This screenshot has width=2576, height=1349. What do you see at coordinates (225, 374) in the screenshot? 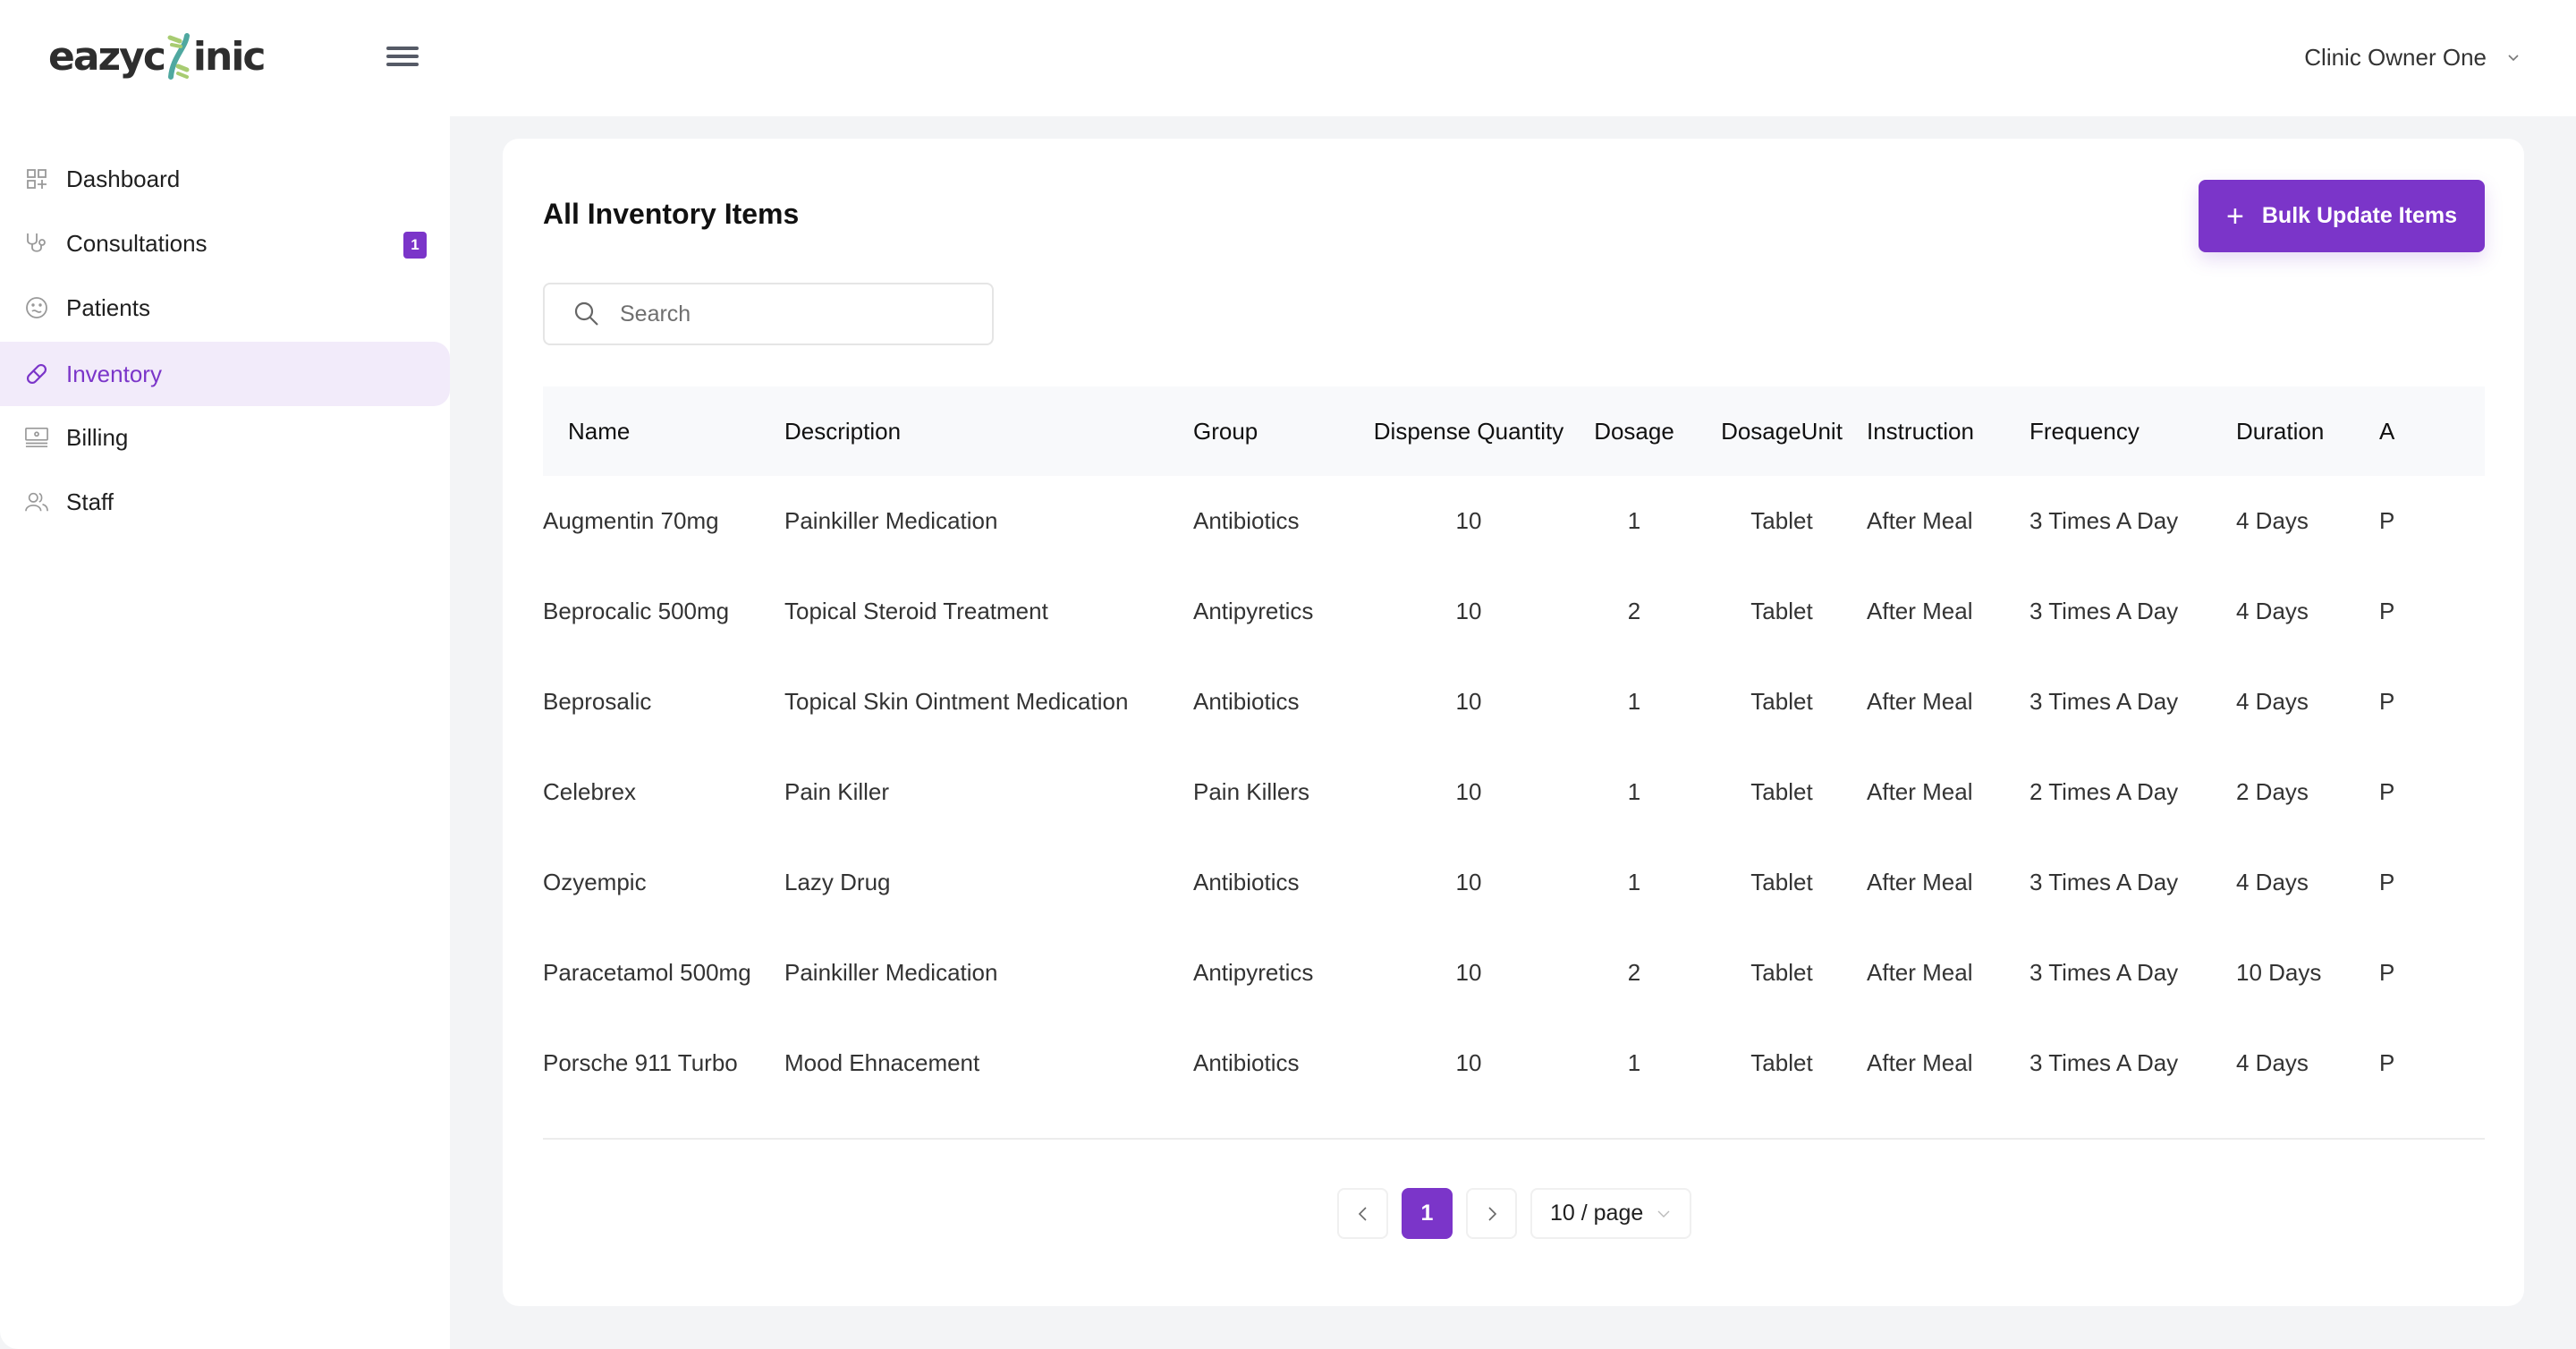
I see `sidebar-item-inventory: Inventory` at bounding box center [225, 374].